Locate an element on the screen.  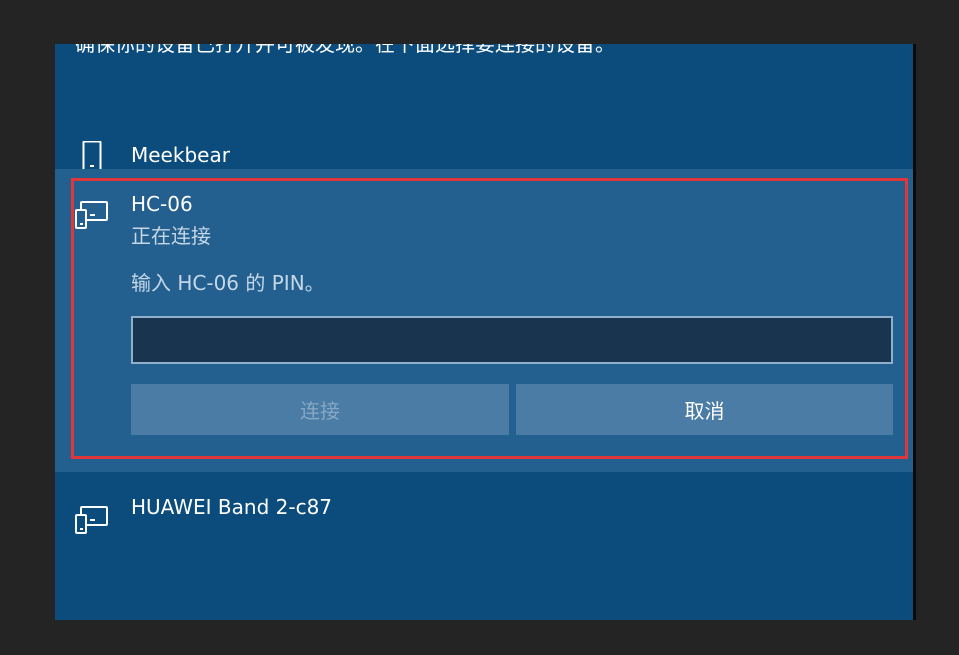
device-name: HUAWEI Band 2-c87 is located at coordinates (232, 507).